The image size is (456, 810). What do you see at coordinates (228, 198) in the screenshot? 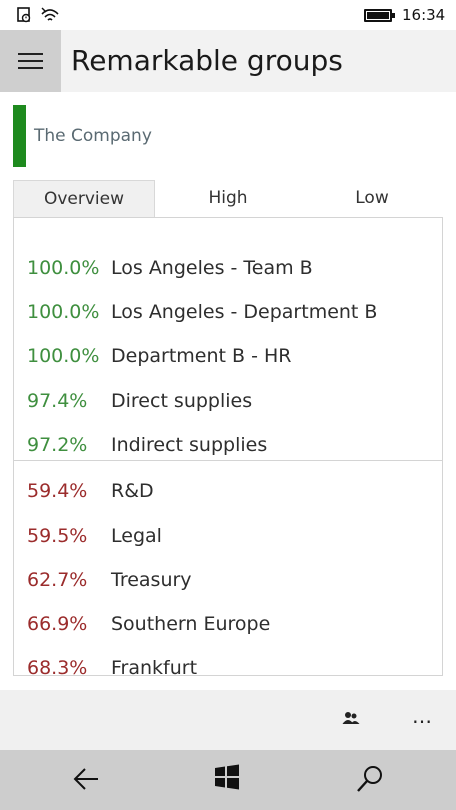
I see `tab-high: High` at bounding box center [228, 198].